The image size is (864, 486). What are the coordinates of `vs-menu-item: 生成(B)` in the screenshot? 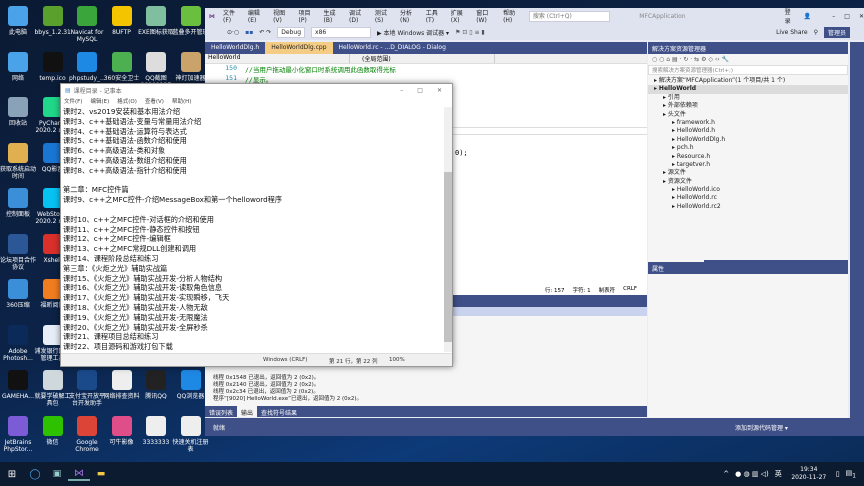 It's located at (332, 16).